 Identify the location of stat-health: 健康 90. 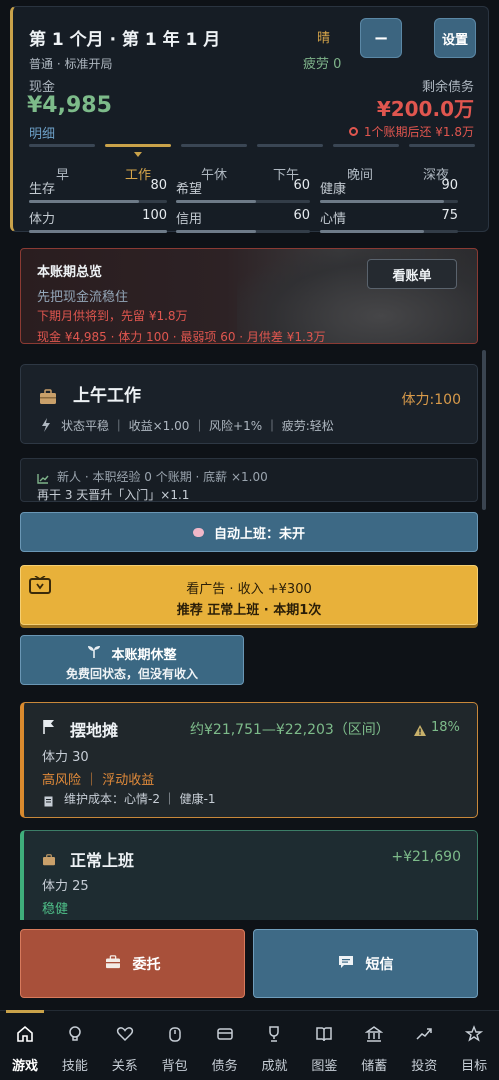
(389, 190).